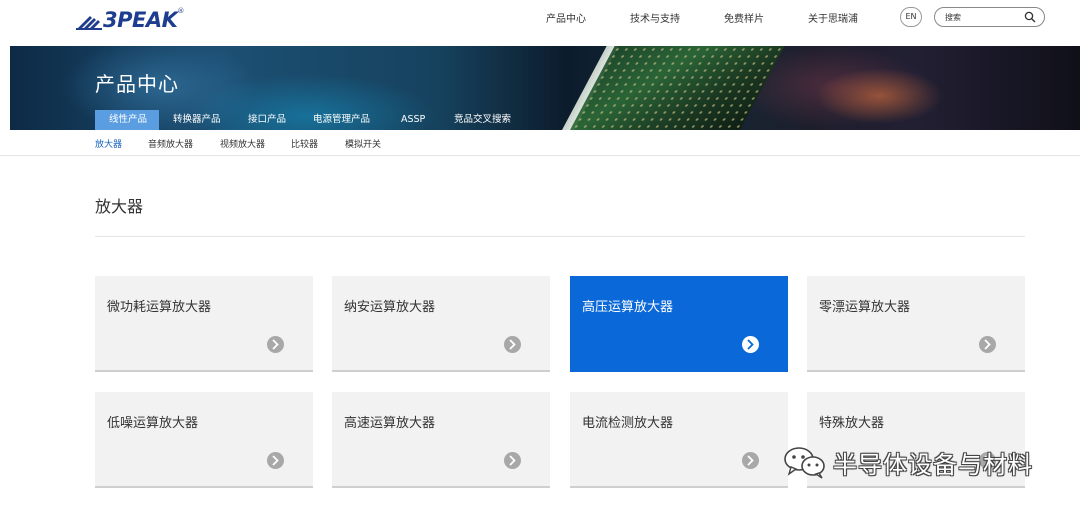 This screenshot has width=1080, height=509. Describe the element at coordinates (159, 307) in the screenshot. I see `card-label: 微功耗运算放大器` at that location.